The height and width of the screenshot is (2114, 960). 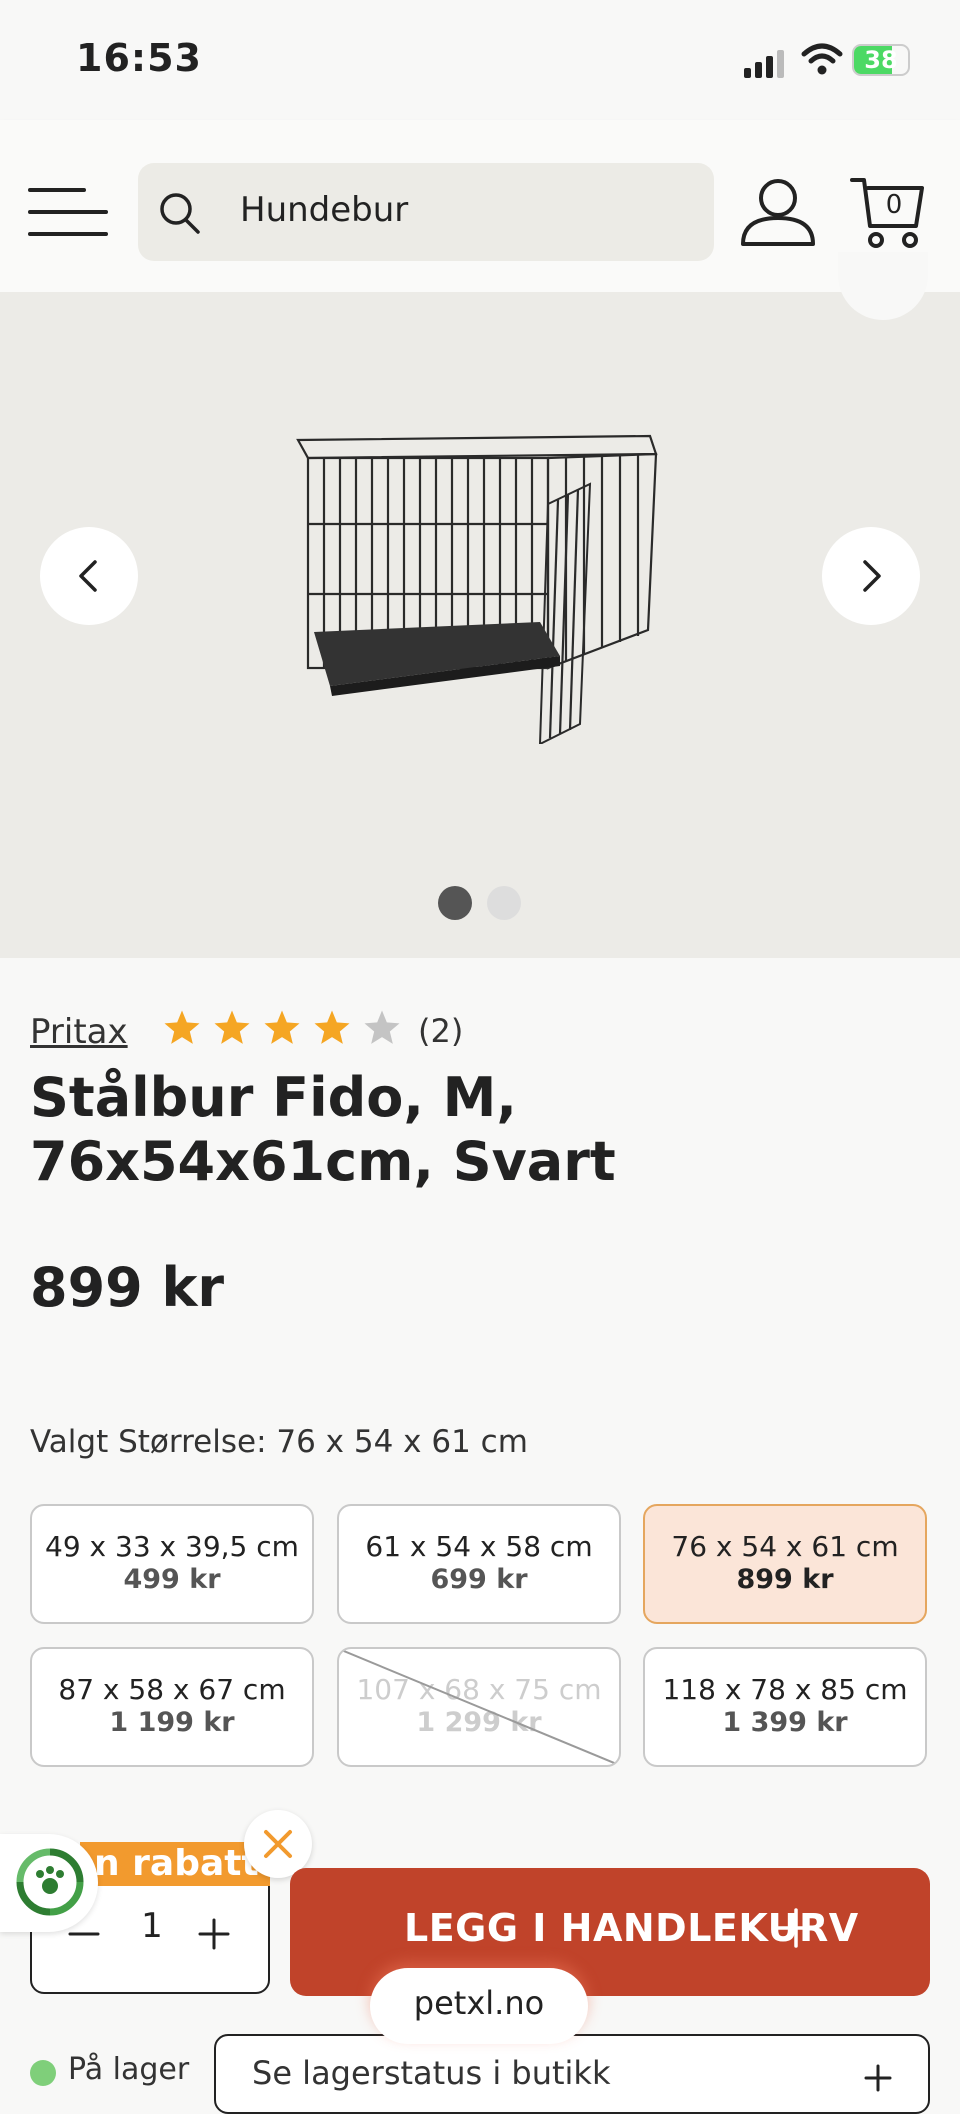 What do you see at coordinates (43, 2073) in the screenshot?
I see `stock-status-dot` at bounding box center [43, 2073].